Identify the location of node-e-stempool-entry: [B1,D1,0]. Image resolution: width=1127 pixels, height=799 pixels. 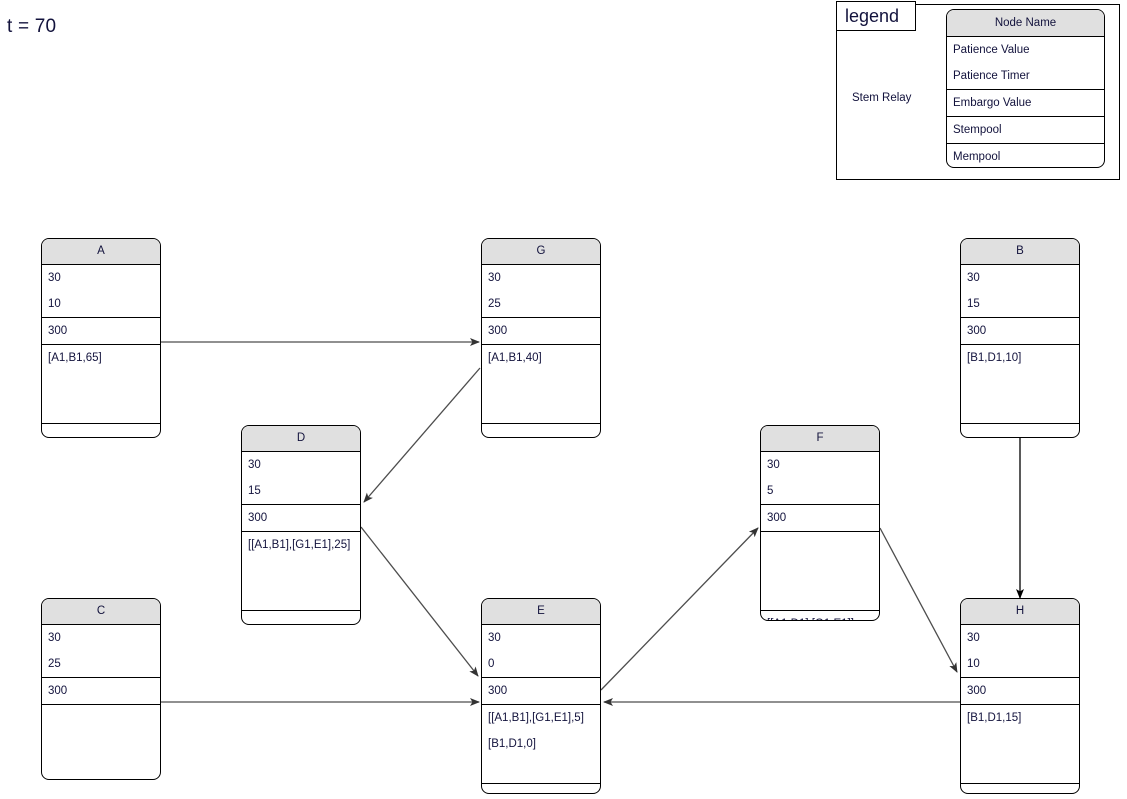
(512, 744).